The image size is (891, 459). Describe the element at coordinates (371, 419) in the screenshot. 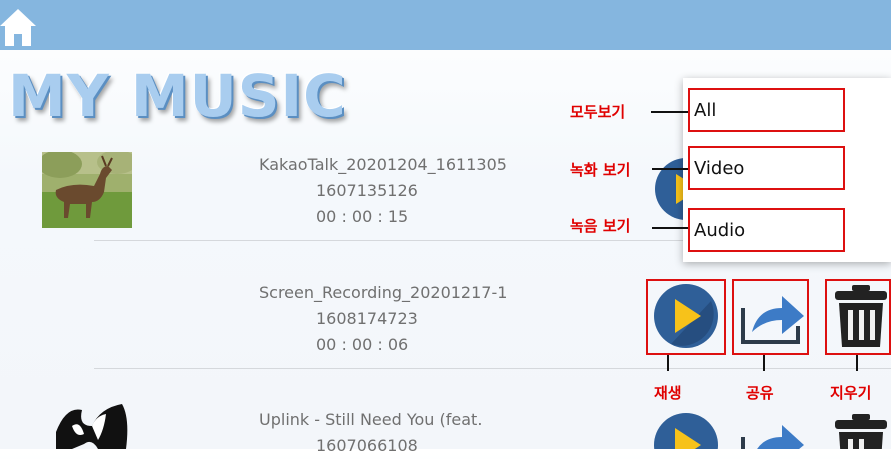

I see `track-name: Uplink - Still Need You (feat.` at that location.